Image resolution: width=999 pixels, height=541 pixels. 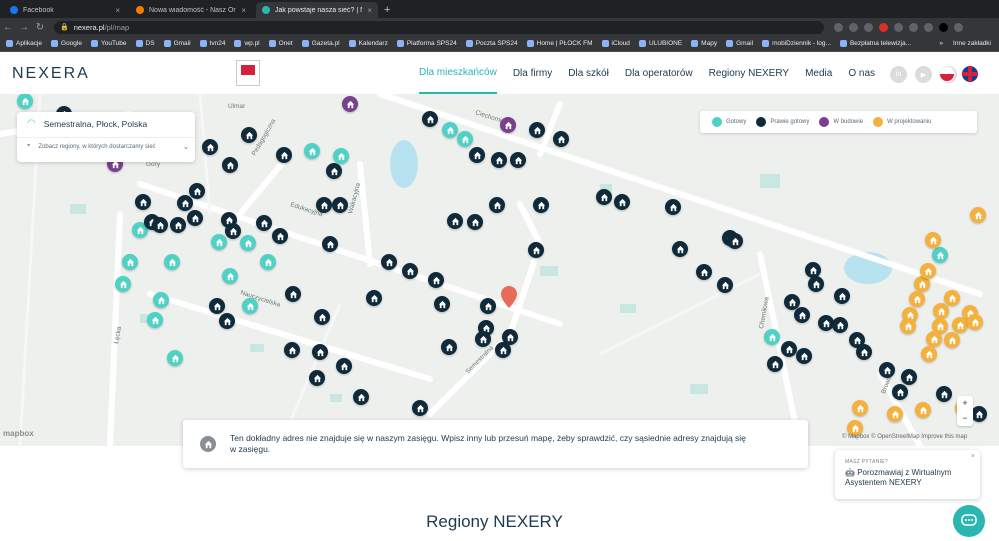 What do you see at coordinates (18, 433) in the screenshot?
I see `mapbox-logo: mapbox` at bounding box center [18, 433].